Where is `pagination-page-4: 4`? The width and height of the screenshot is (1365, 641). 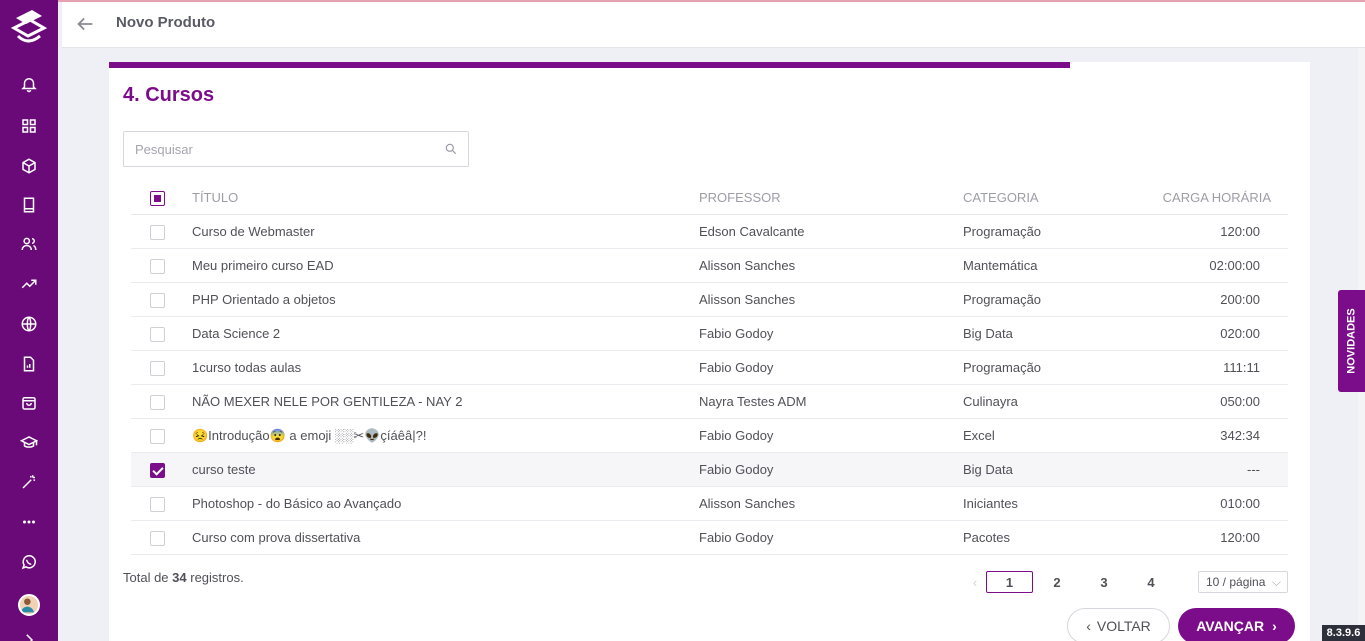
pagination-page-4: 4 is located at coordinates (1151, 582).